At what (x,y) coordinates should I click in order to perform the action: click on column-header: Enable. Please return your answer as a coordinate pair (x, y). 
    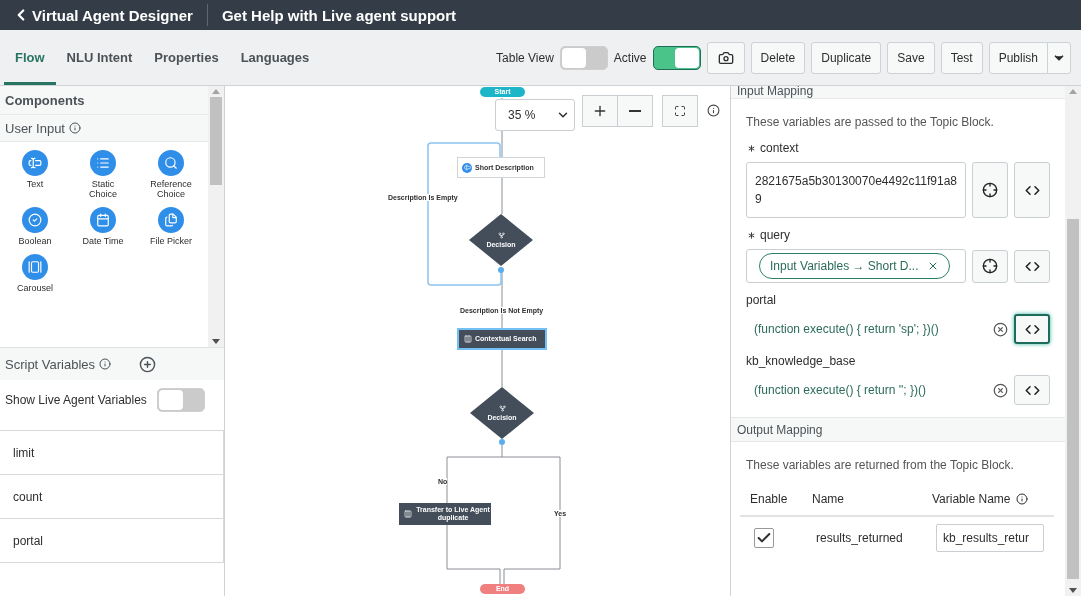
    Looking at the image, I should click on (769, 499).